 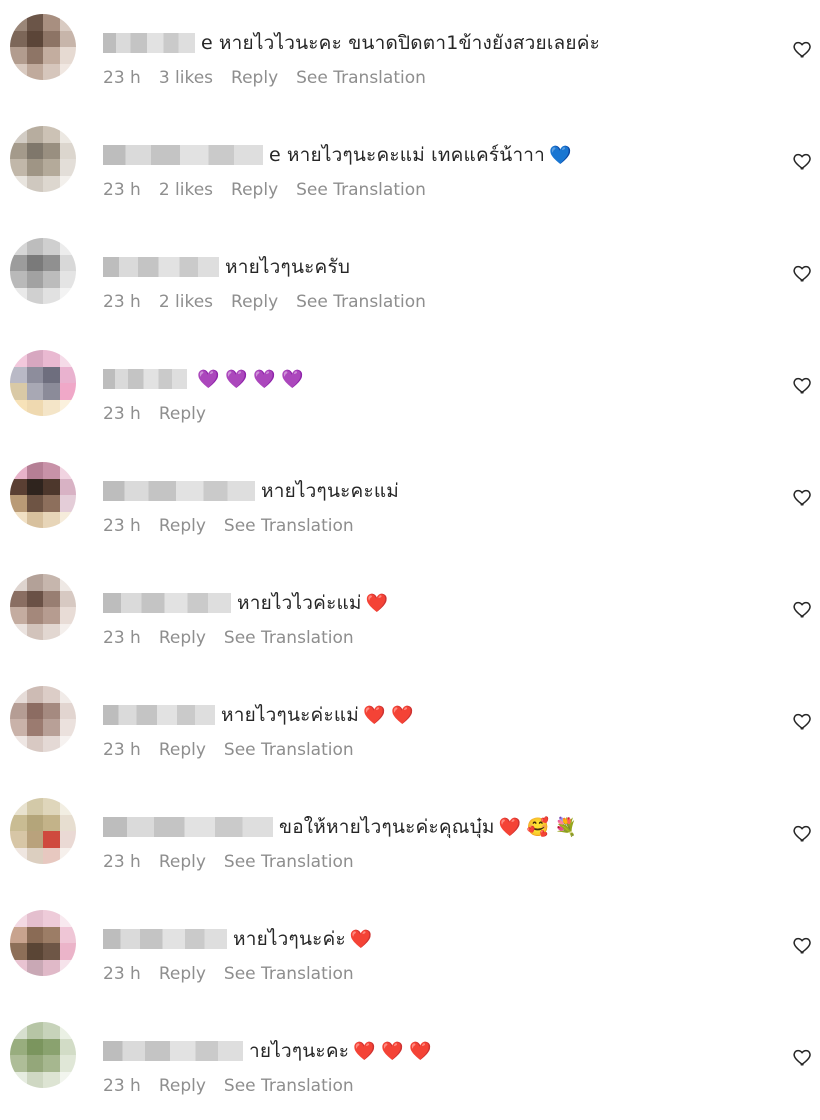 I want to click on comment-body: ขอให้หายไวๆนะค่ะคุณบุ๋ม ❤️ 🥰 💐, so click(x=340, y=827).